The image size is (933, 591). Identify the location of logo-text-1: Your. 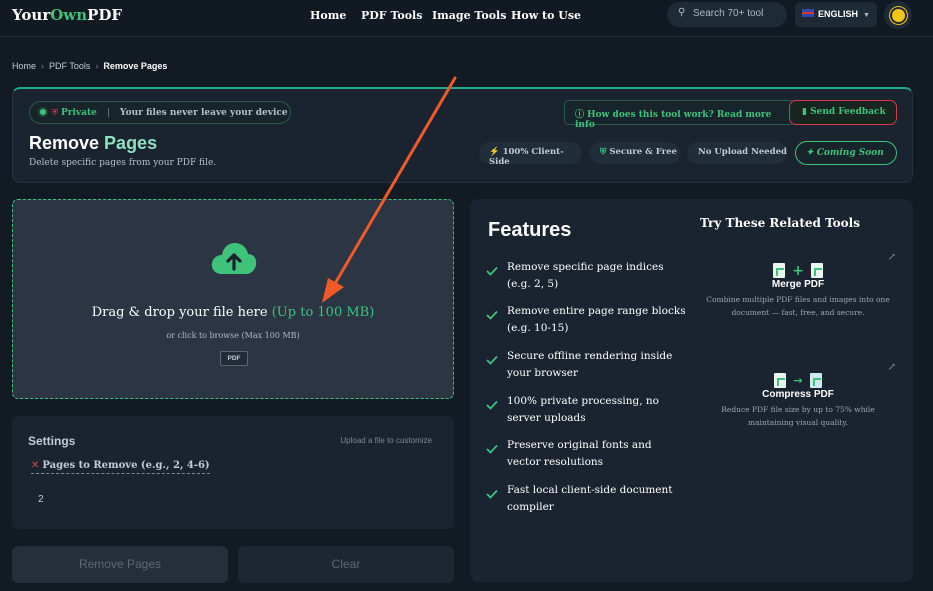
(31, 15).